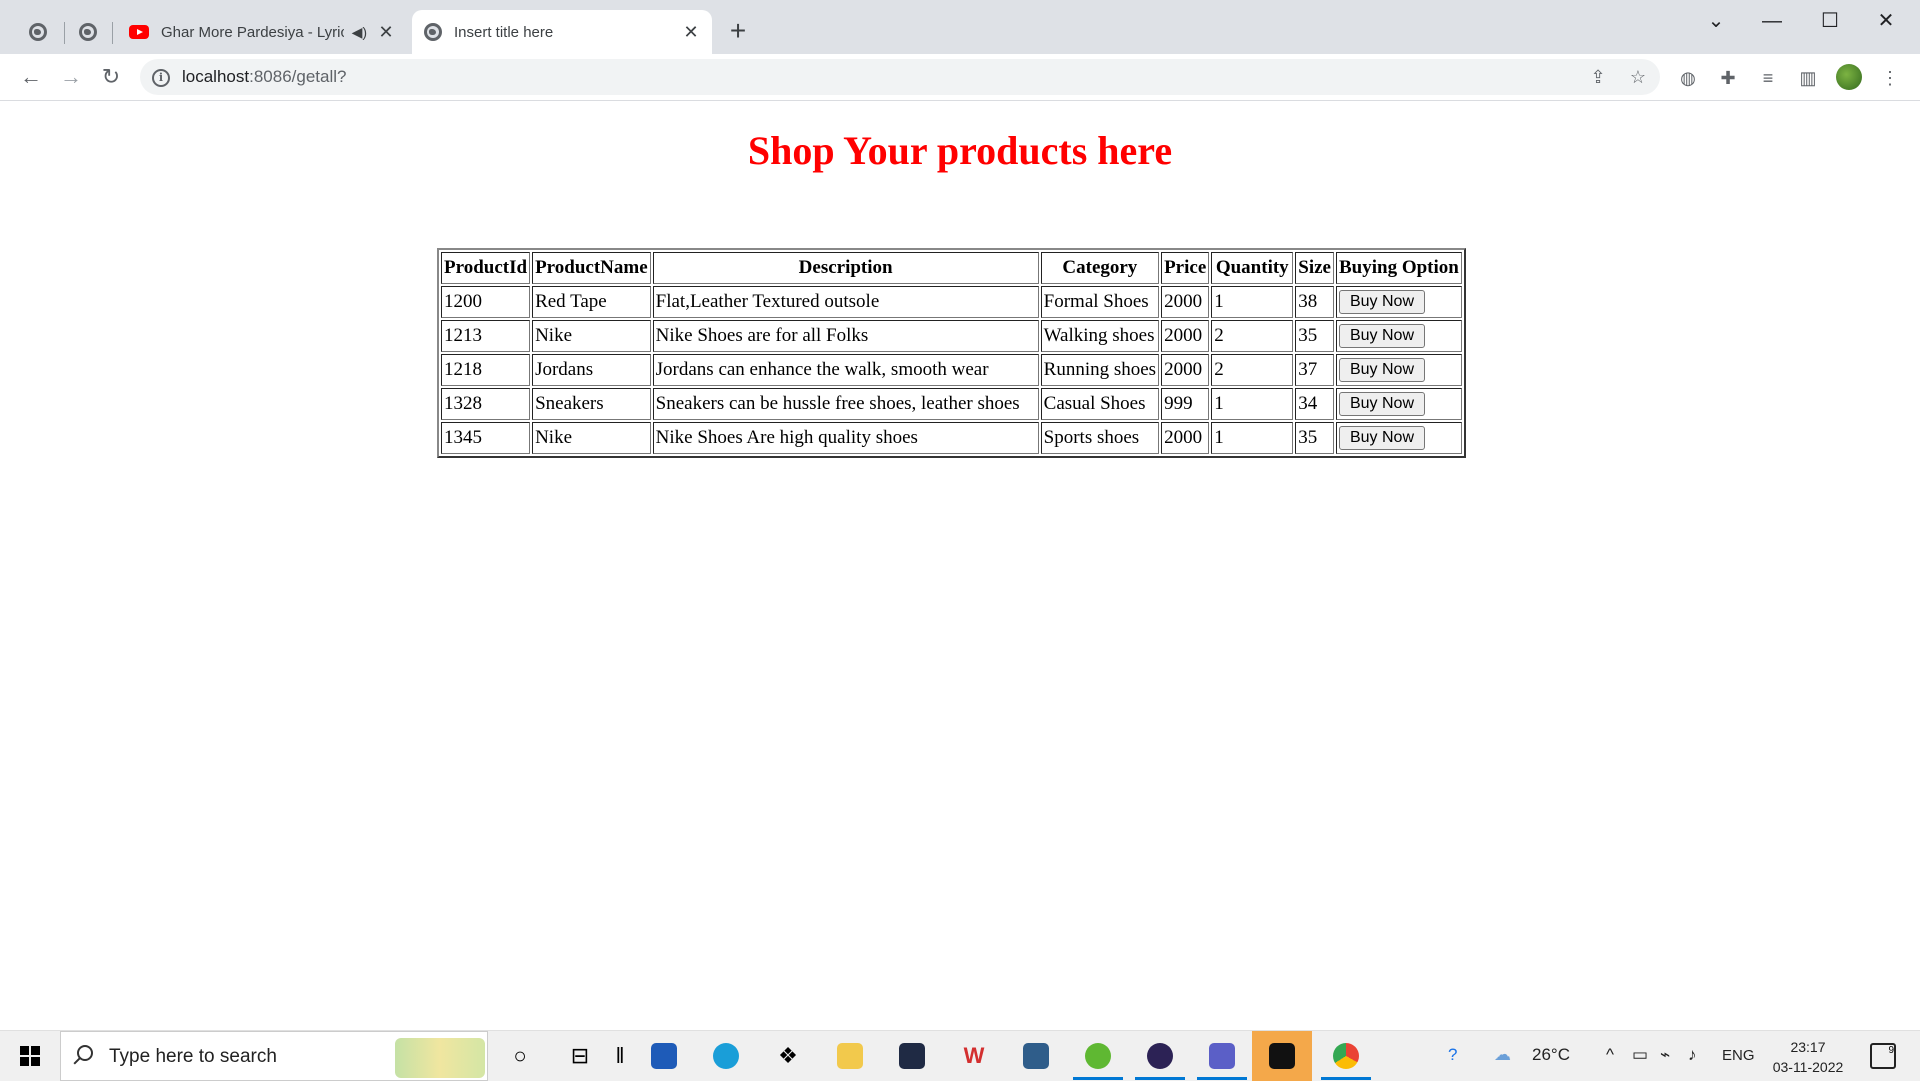 The width and height of the screenshot is (1920, 1081). Describe the element at coordinates (1100, 336) in the screenshot. I see `cell-category: Walking shoes` at that location.